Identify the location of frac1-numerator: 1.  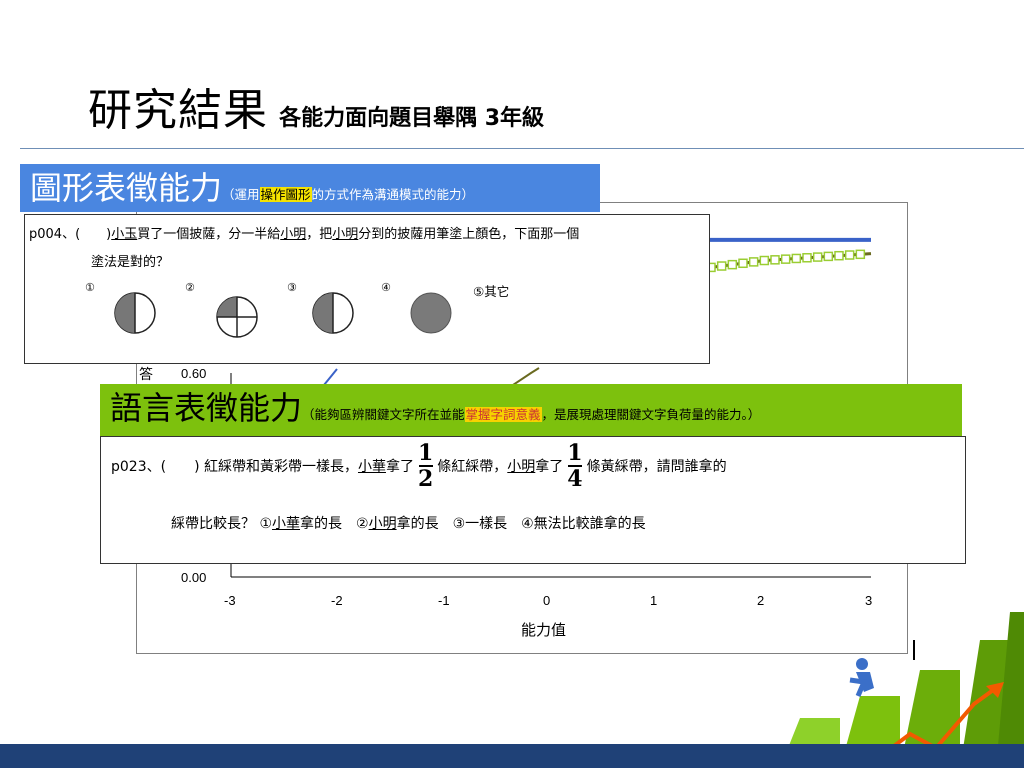
(425, 453).